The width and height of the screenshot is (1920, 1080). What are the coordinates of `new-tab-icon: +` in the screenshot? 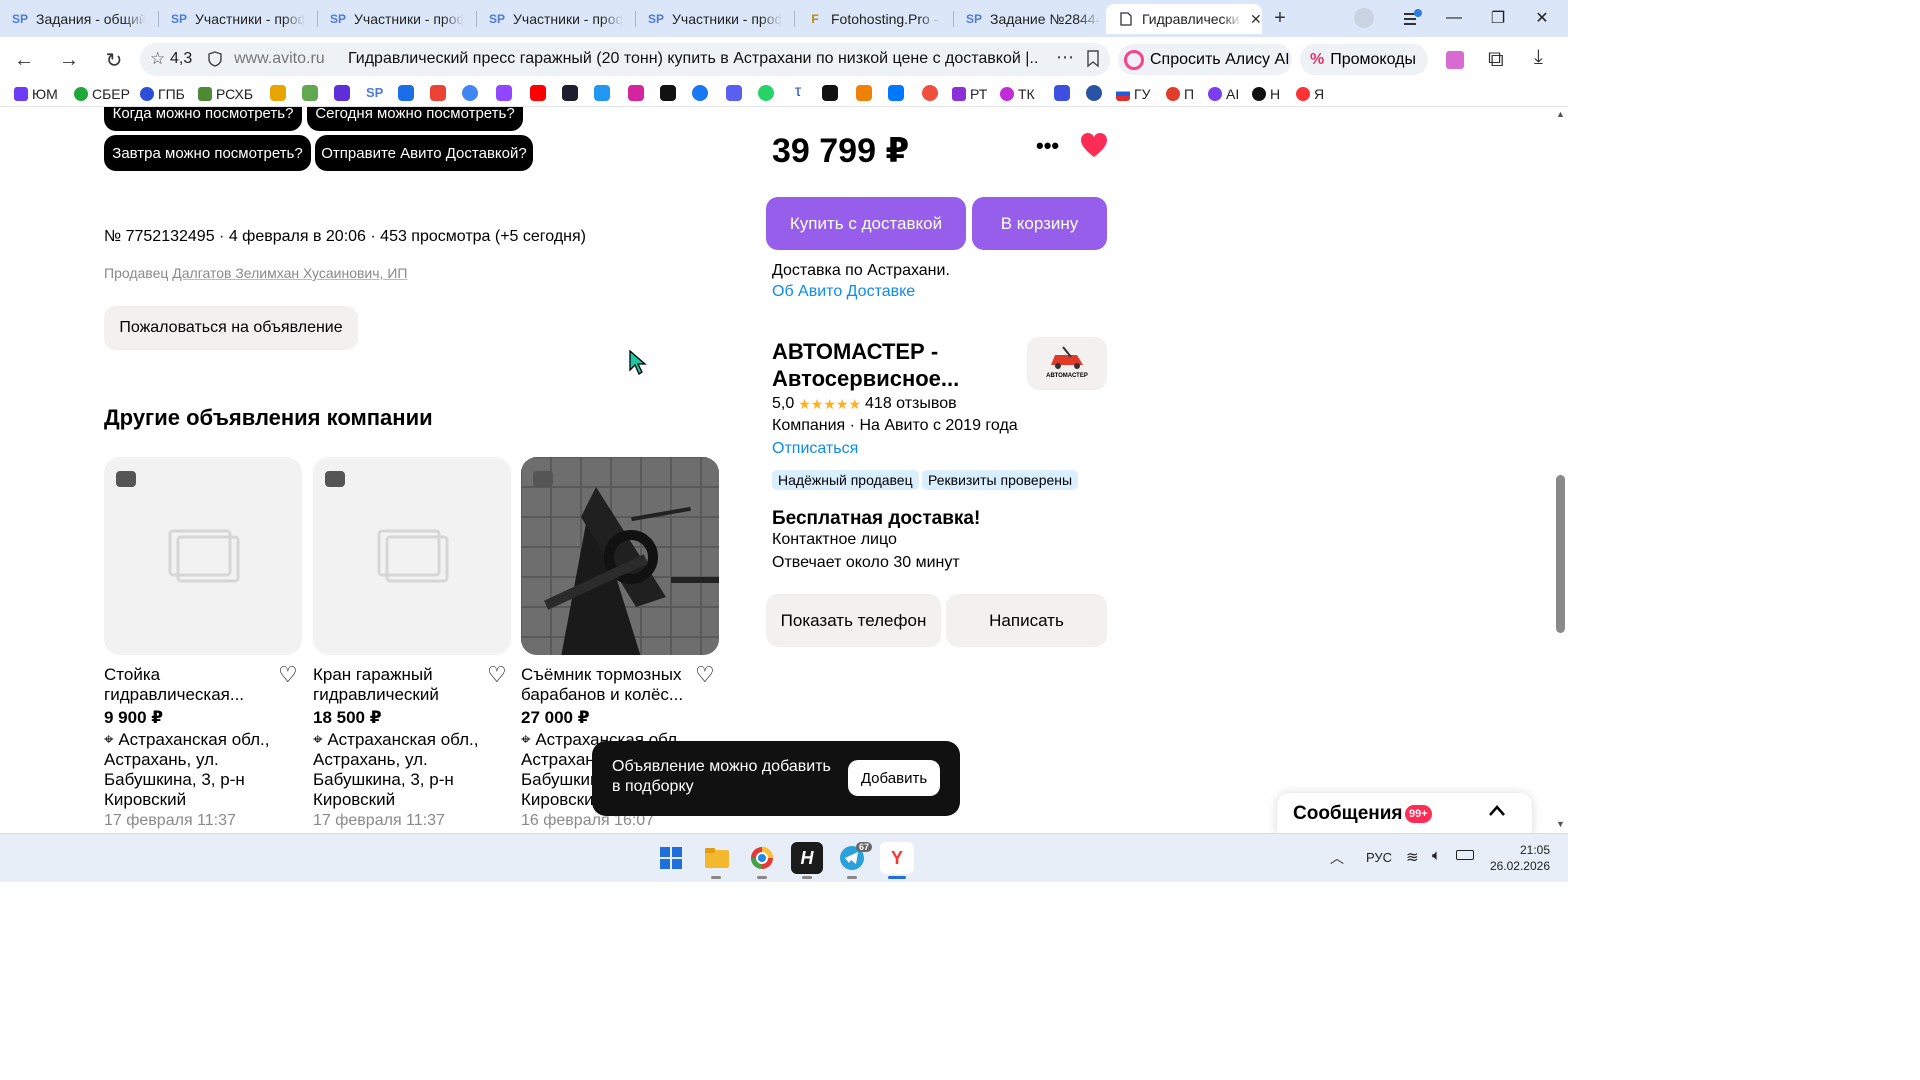 It's located at (1280, 19).